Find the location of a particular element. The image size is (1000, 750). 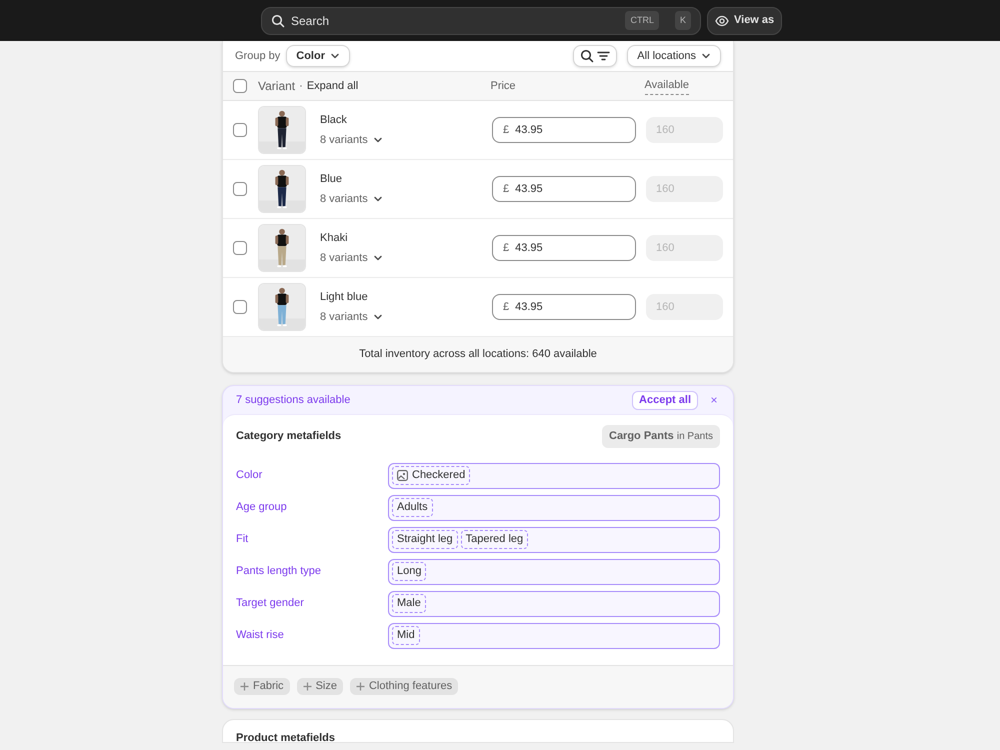

price-column-header: Price is located at coordinates (503, 86).